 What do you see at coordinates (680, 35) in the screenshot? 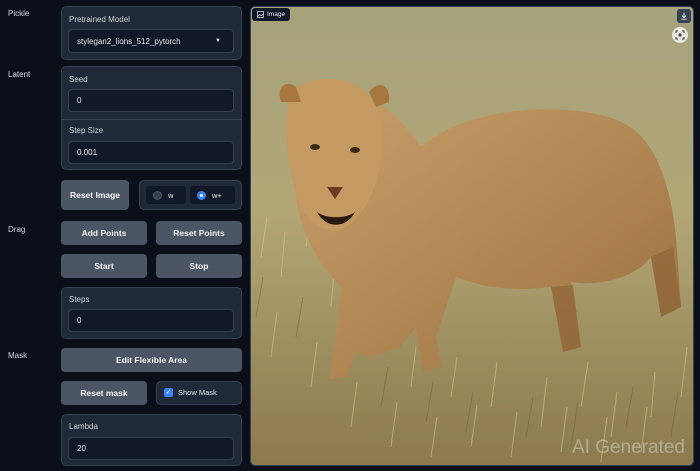
I see `focus-icon` at bounding box center [680, 35].